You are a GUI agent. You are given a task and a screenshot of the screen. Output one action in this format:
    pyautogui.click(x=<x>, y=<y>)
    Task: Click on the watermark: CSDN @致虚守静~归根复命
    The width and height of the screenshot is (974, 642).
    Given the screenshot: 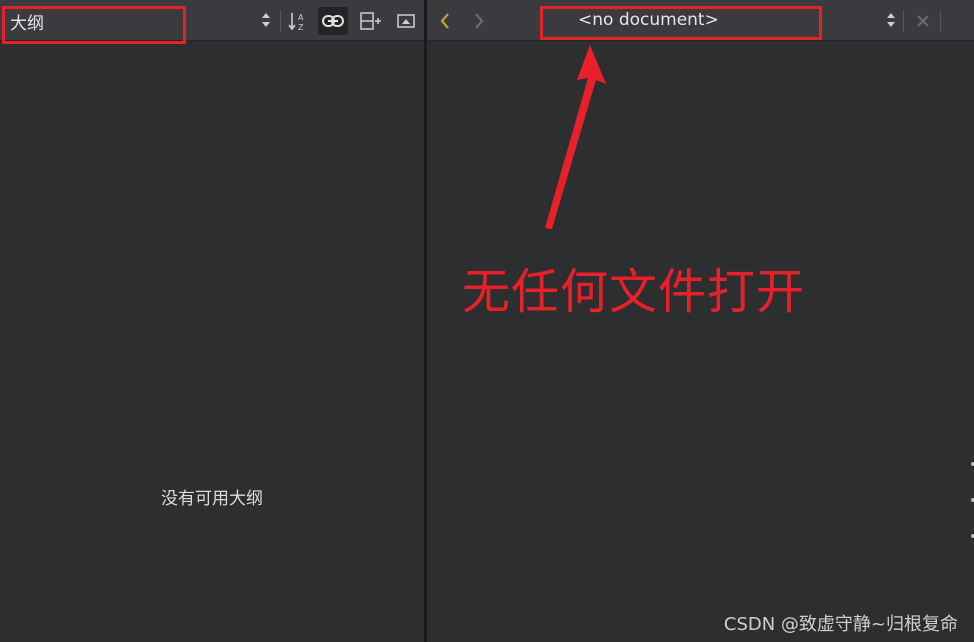 What is the action you would take?
    pyautogui.click(x=840, y=624)
    